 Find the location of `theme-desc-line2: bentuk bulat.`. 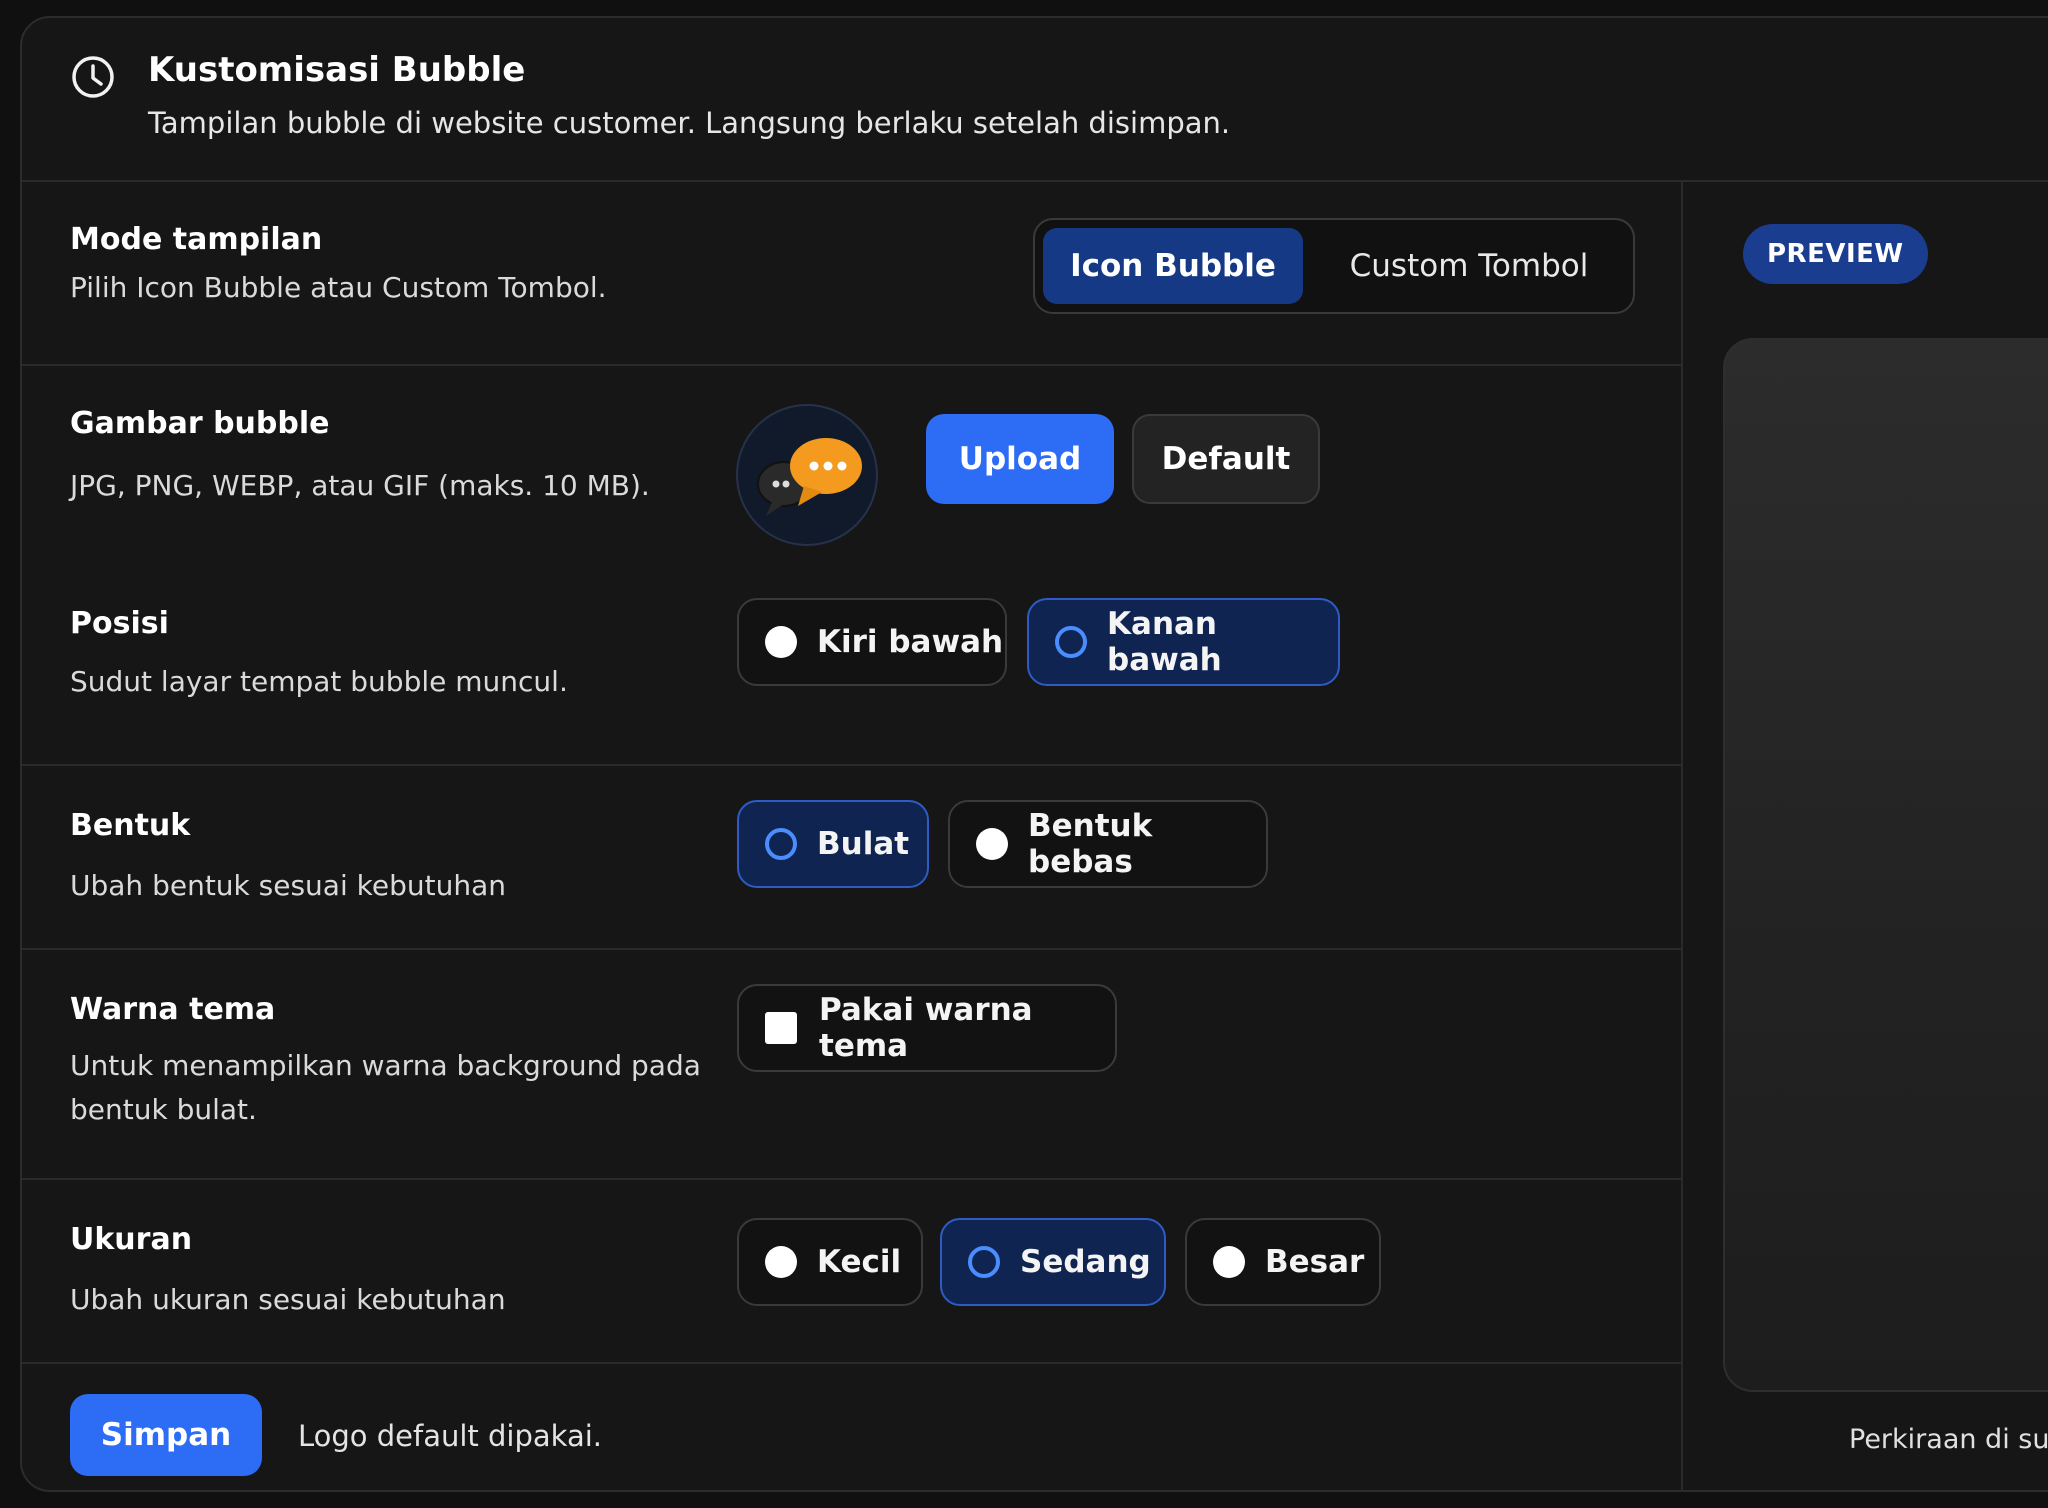

theme-desc-line2: bentuk bulat. is located at coordinates (163, 1109).